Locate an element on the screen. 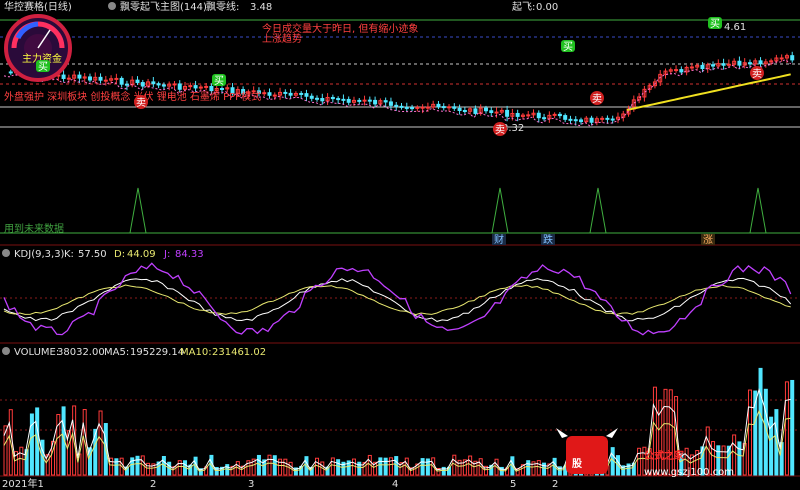  volume-ma5-value: 195229.14 is located at coordinates (157, 352).